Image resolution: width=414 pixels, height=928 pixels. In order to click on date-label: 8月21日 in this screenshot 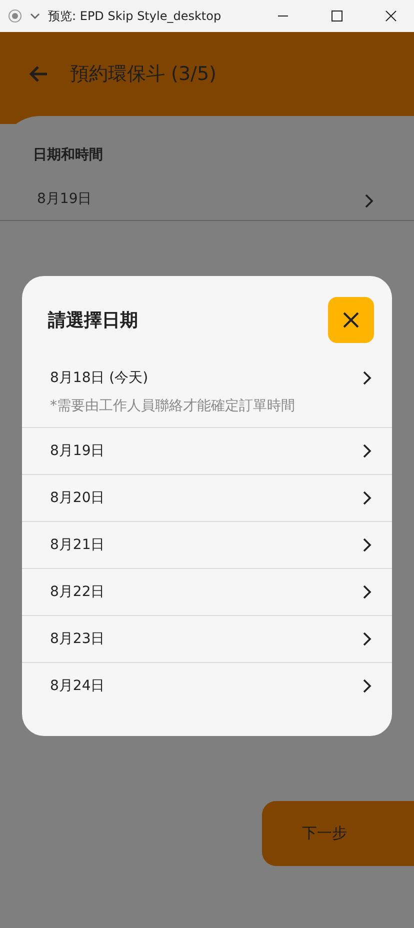, I will do `click(77, 545)`.